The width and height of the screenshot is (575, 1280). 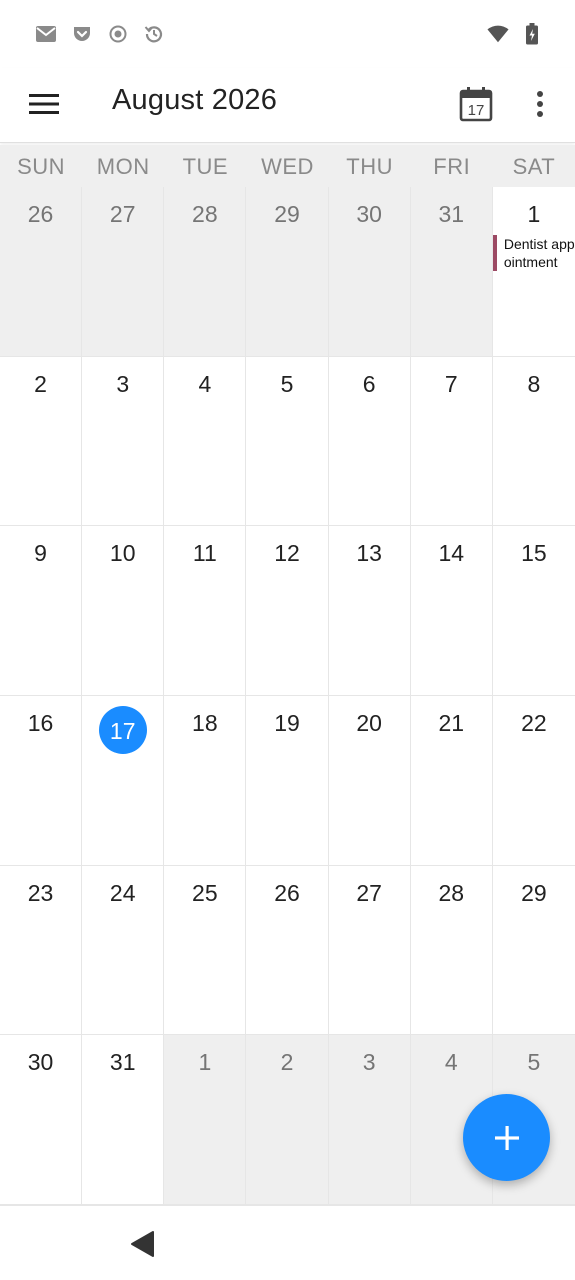 What do you see at coordinates (287, 723) in the screenshot?
I see `day-number: 19` at bounding box center [287, 723].